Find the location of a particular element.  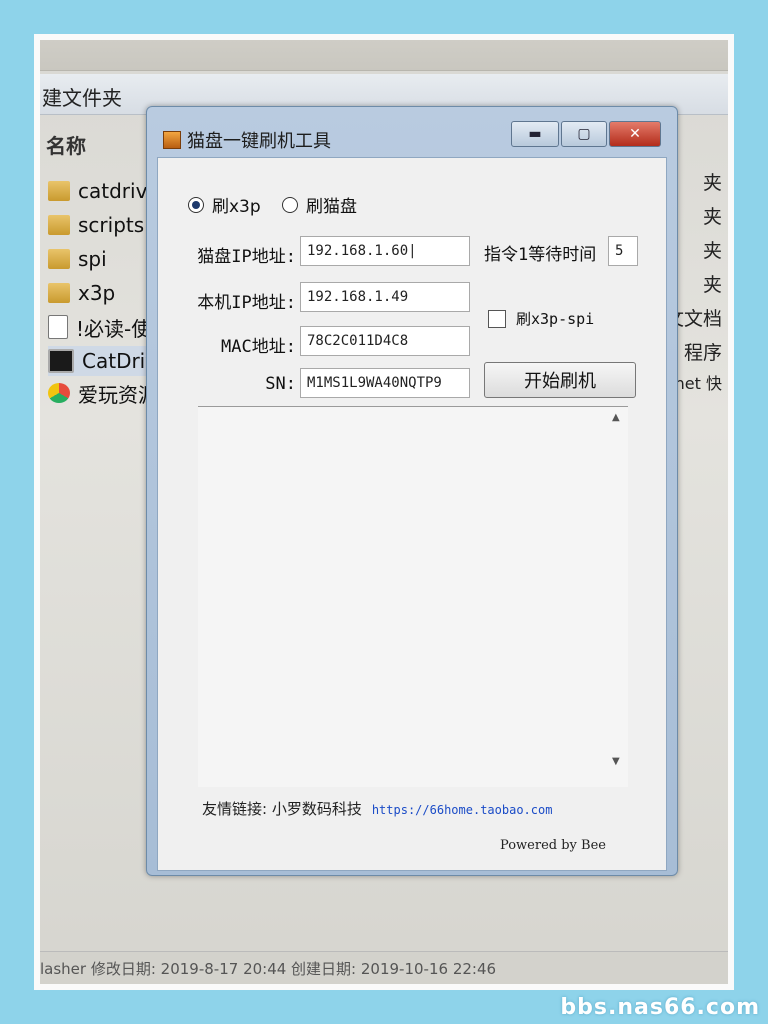

explorer-titlebar is located at coordinates (384, 55).